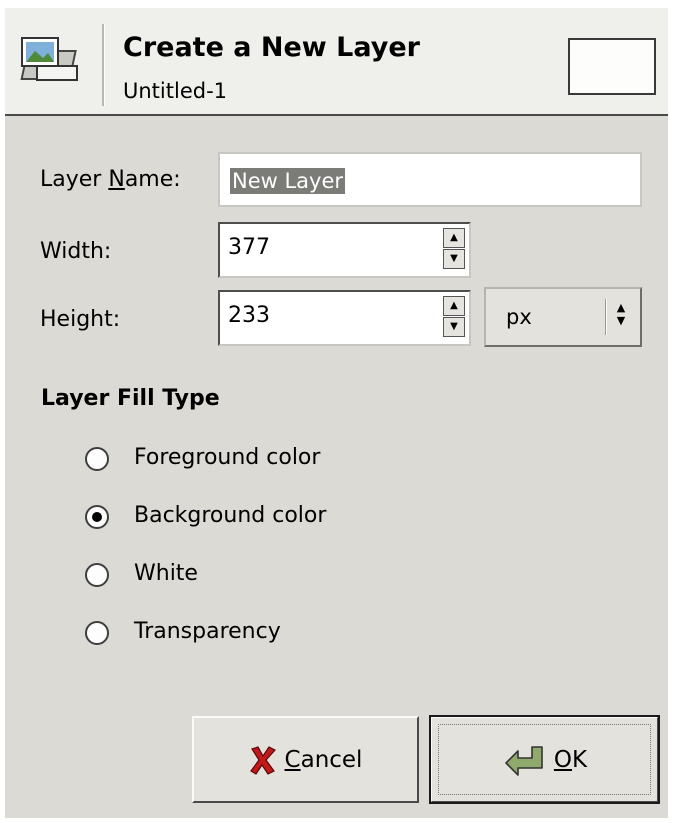 The image size is (675, 823). I want to click on combo-arrows-icon: ▲ ▼, so click(621, 314).